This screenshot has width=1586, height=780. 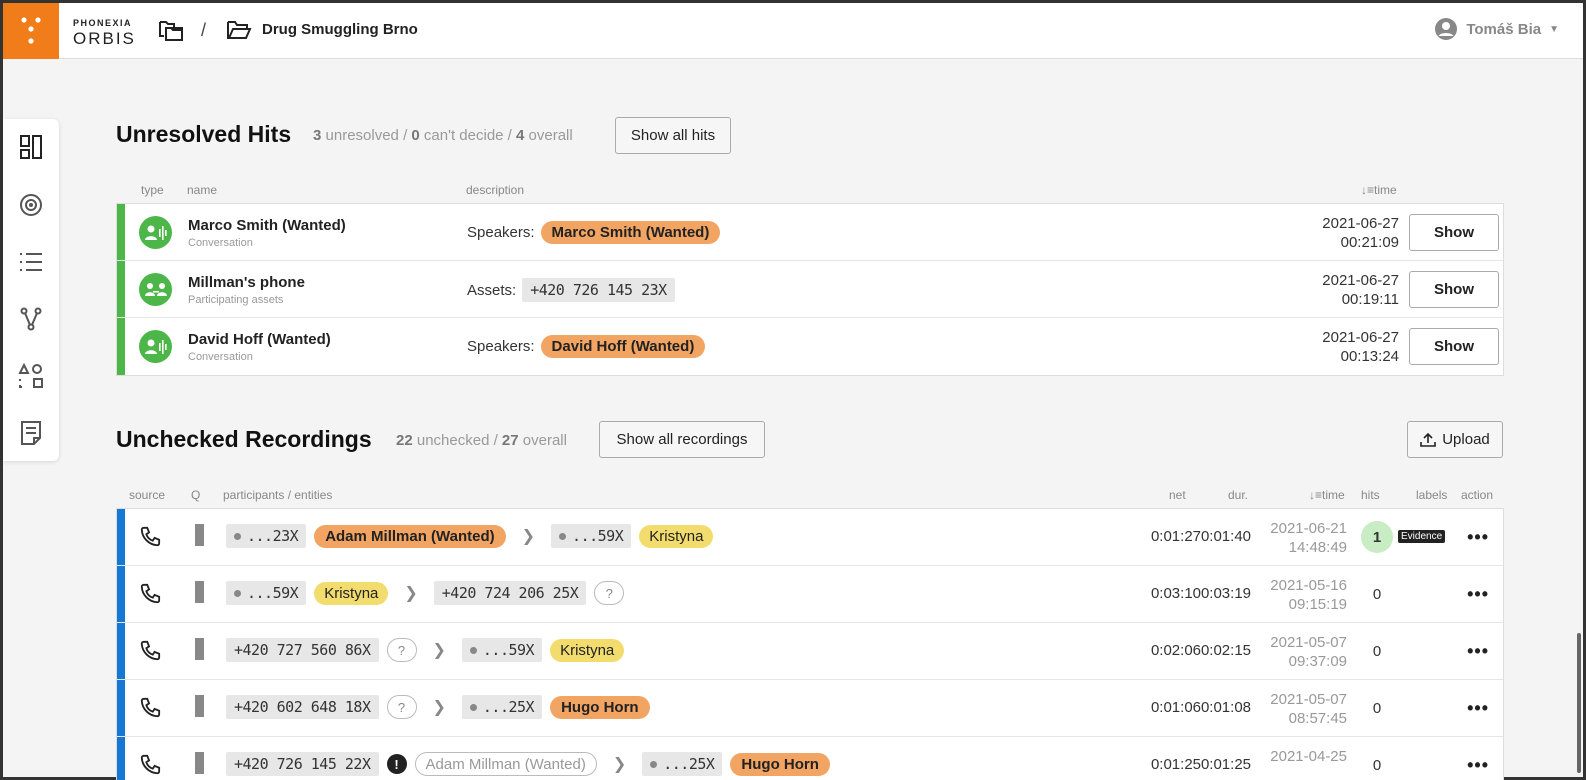 I want to click on graph-icon, so click(x=31, y=319).